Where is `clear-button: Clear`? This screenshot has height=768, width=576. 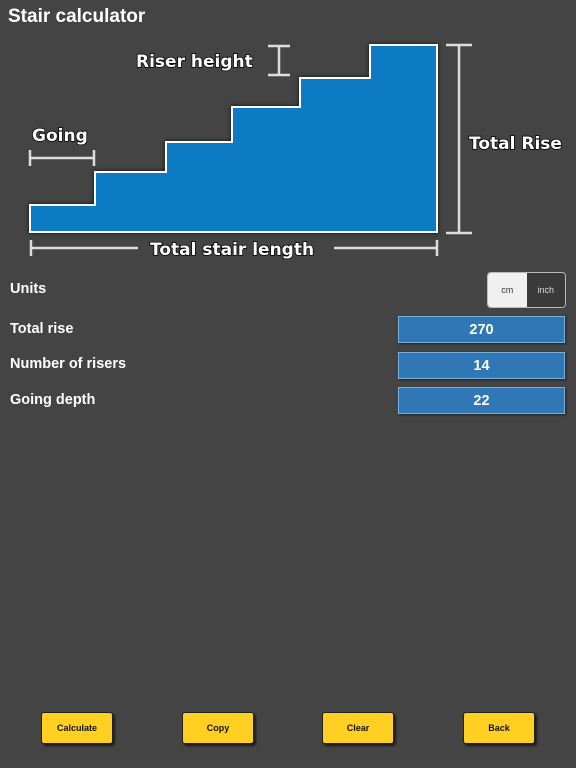
clear-button: Clear is located at coordinates (358, 728).